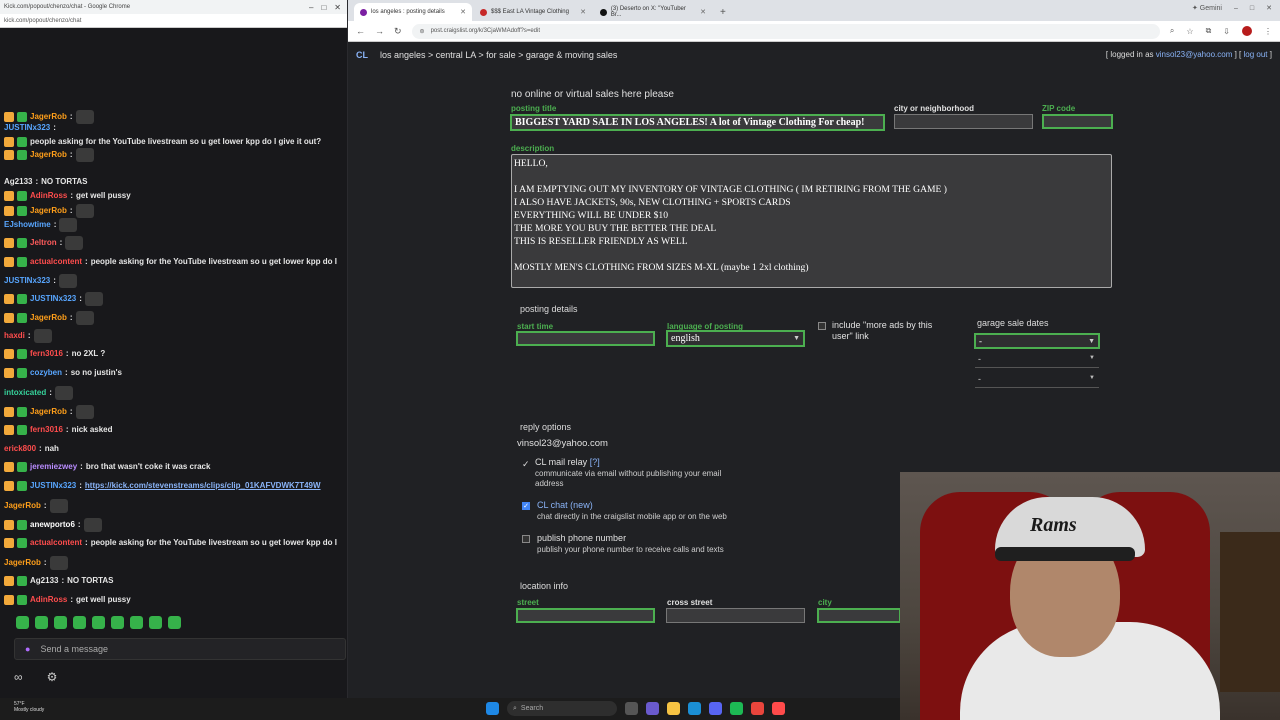 The height and width of the screenshot is (720, 1280). What do you see at coordinates (653, 12) in the screenshot?
I see `tab-x-post: (3) Deserto on X: "YouTuber Br... ✕` at bounding box center [653, 12].